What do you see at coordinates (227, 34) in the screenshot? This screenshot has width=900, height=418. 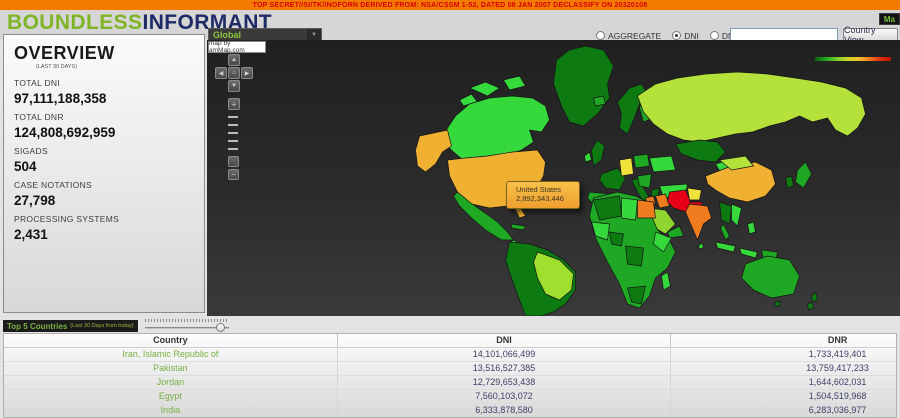 I see `scope-dropdown-value: Global` at bounding box center [227, 34].